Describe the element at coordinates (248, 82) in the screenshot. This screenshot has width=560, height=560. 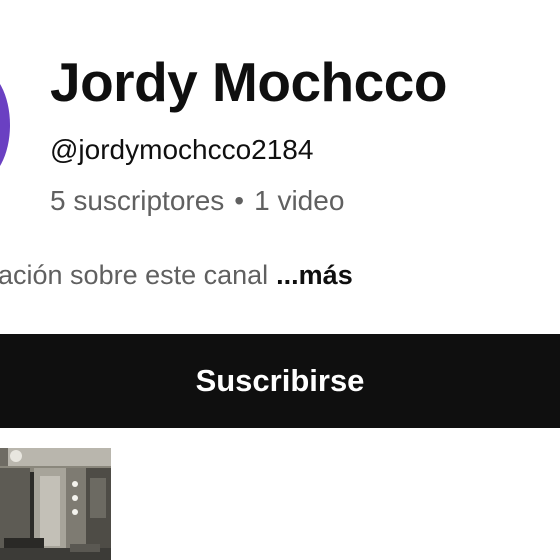
I see `channel-name: Jordy Mochcco` at that location.